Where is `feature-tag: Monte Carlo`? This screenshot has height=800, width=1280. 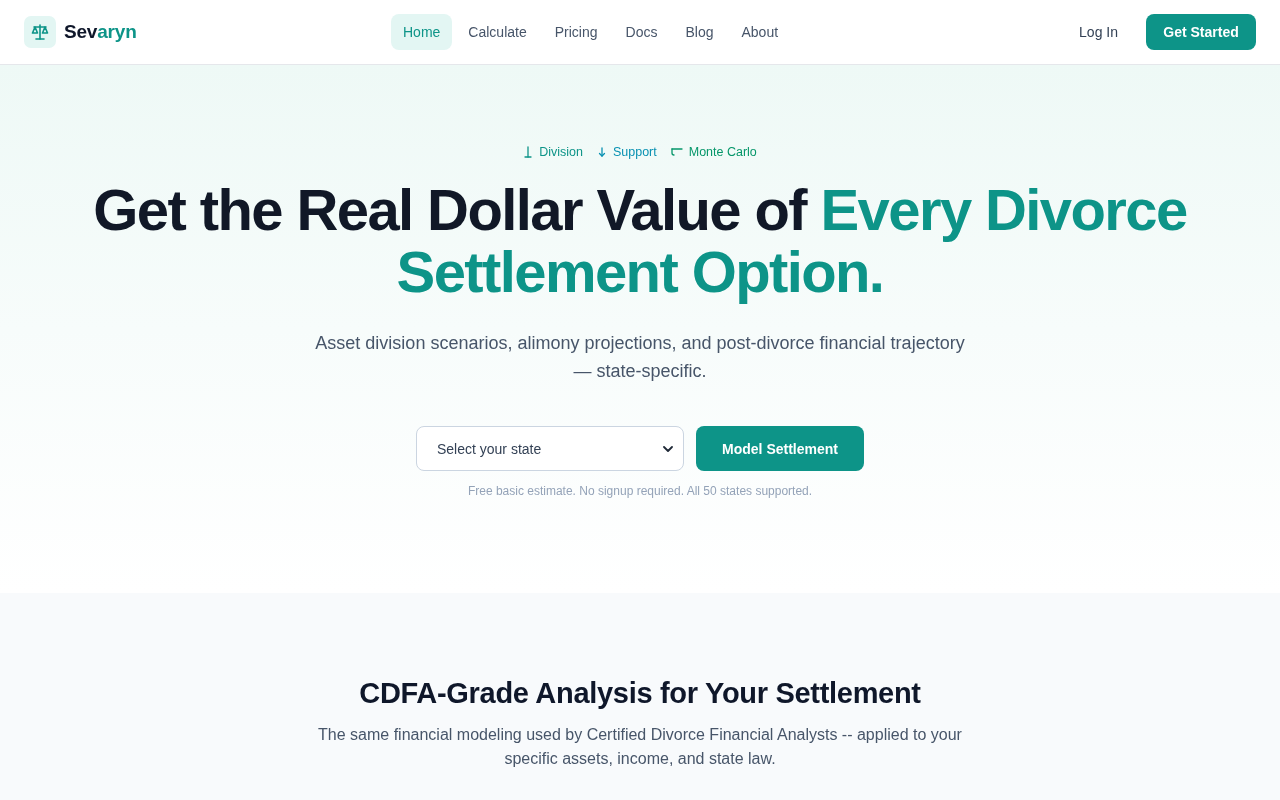
feature-tag: Monte Carlo is located at coordinates (722, 152).